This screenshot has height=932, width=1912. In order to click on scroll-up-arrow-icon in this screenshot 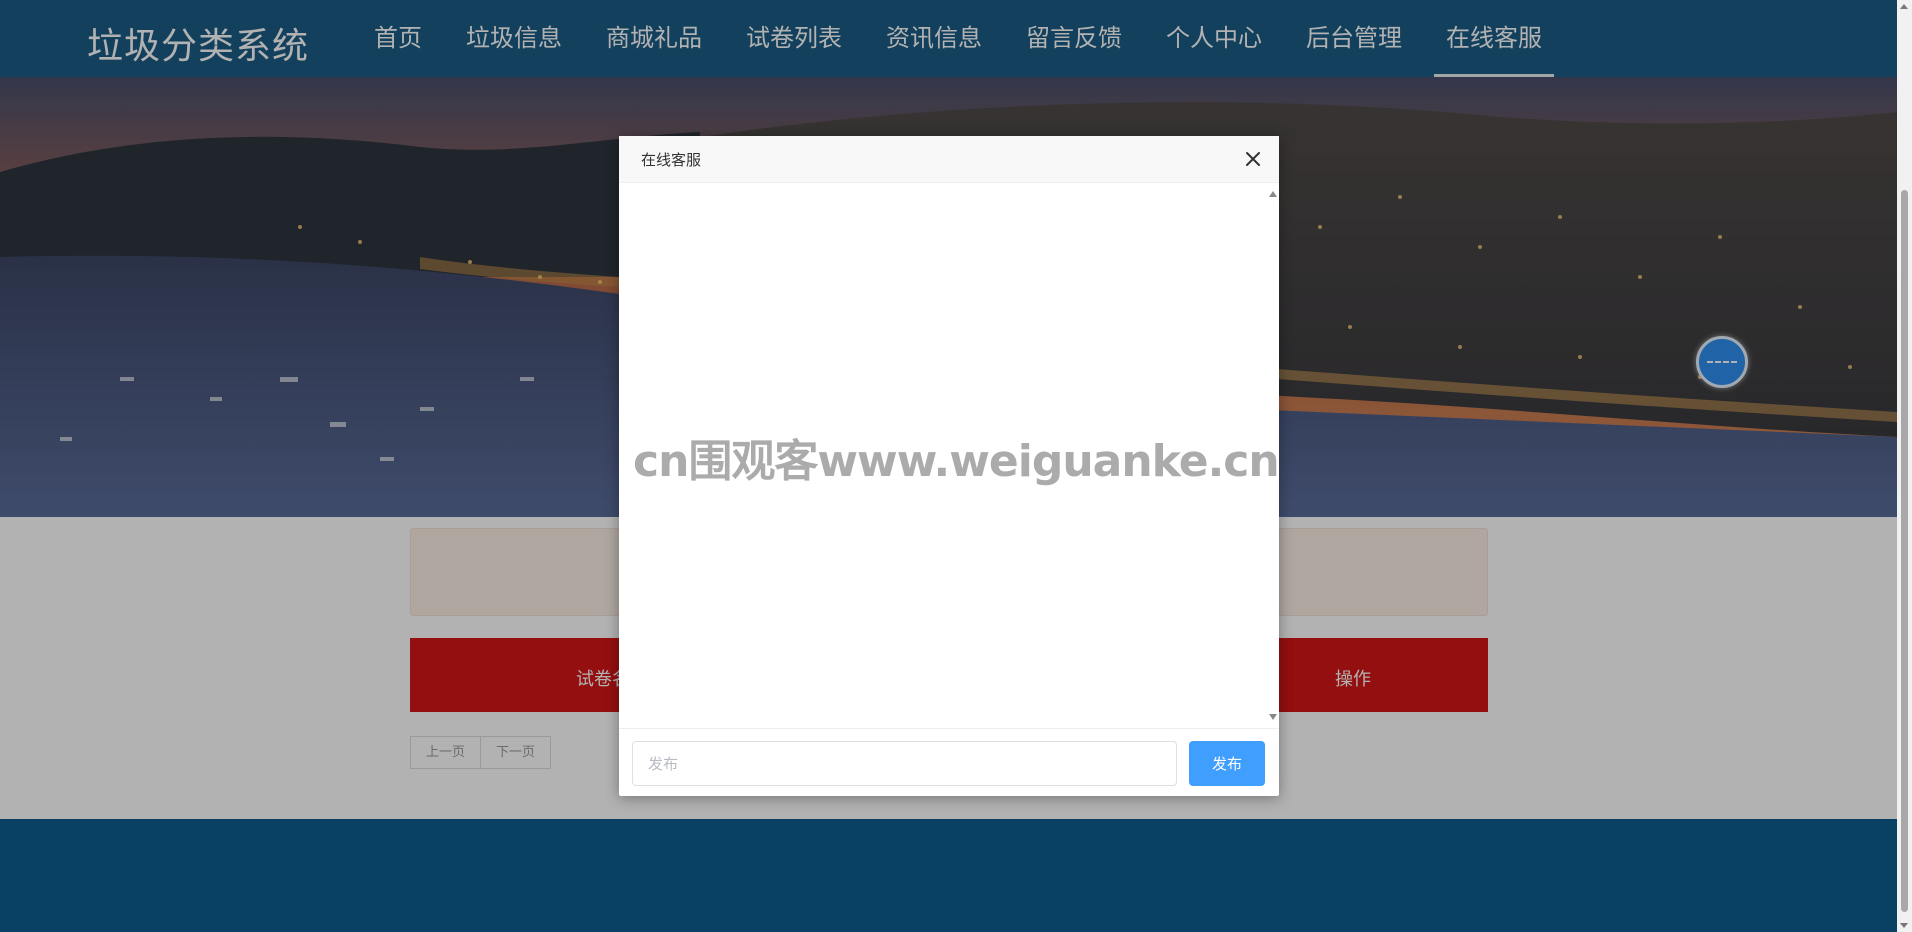, I will do `click(1273, 194)`.